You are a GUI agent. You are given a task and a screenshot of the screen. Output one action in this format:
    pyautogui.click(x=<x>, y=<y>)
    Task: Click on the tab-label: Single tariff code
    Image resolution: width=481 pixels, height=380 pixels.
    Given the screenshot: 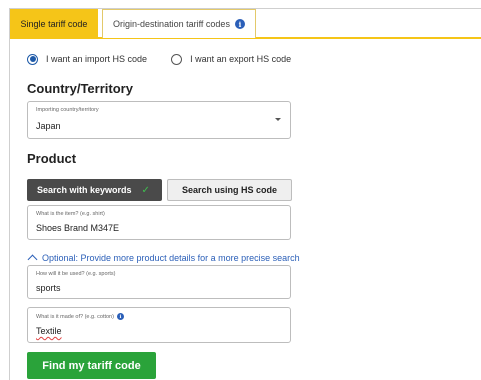 What is the action you would take?
    pyautogui.click(x=54, y=23)
    